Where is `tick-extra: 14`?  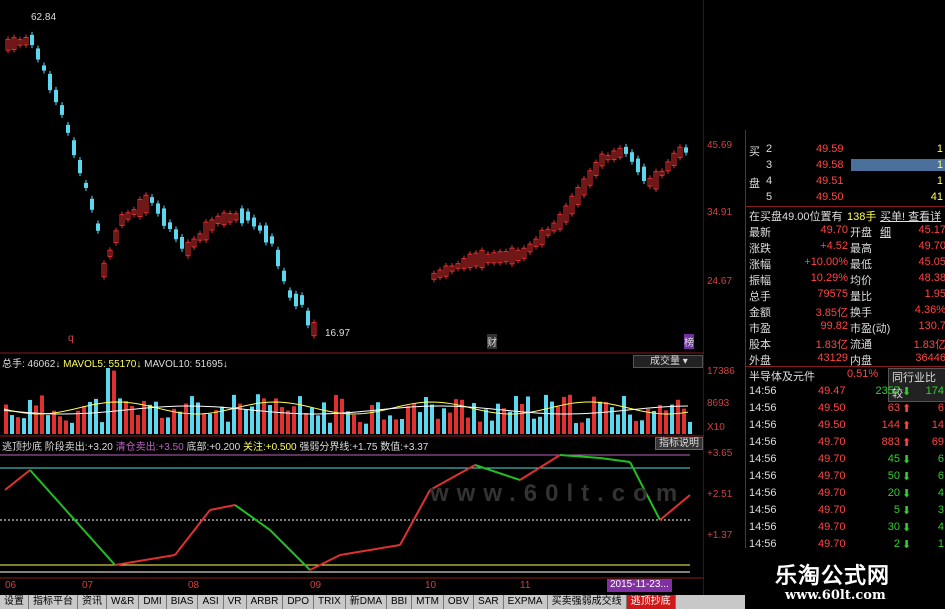
tick-extra: 14 is located at coordinates (937, 425).